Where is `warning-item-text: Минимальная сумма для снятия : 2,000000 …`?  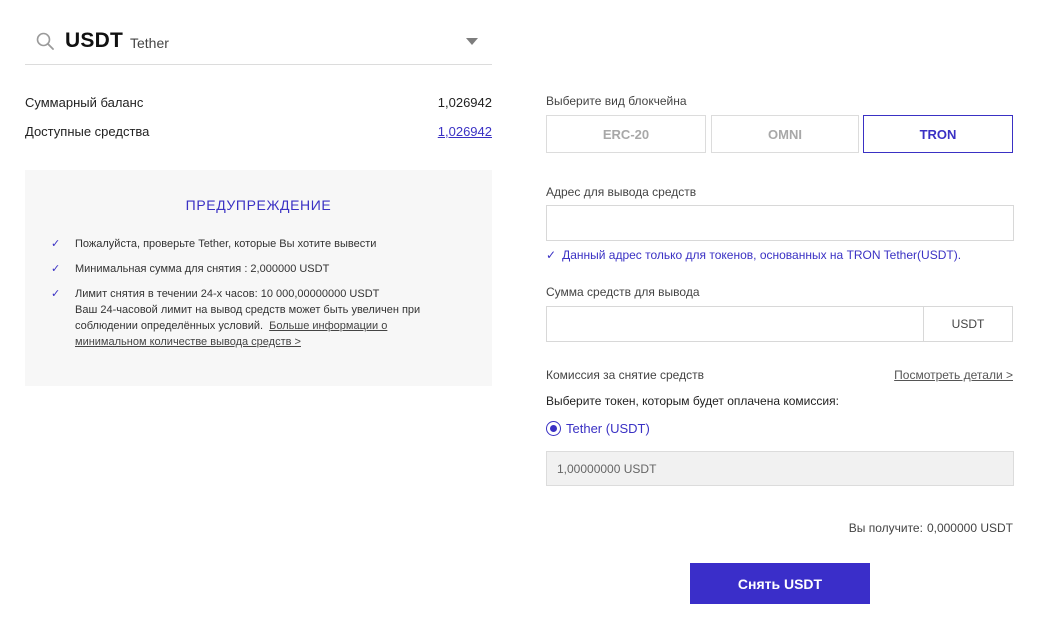 warning-item-text: Минимальная сумма для снятия : 2,000000 … is located at coordinates (202, 269).